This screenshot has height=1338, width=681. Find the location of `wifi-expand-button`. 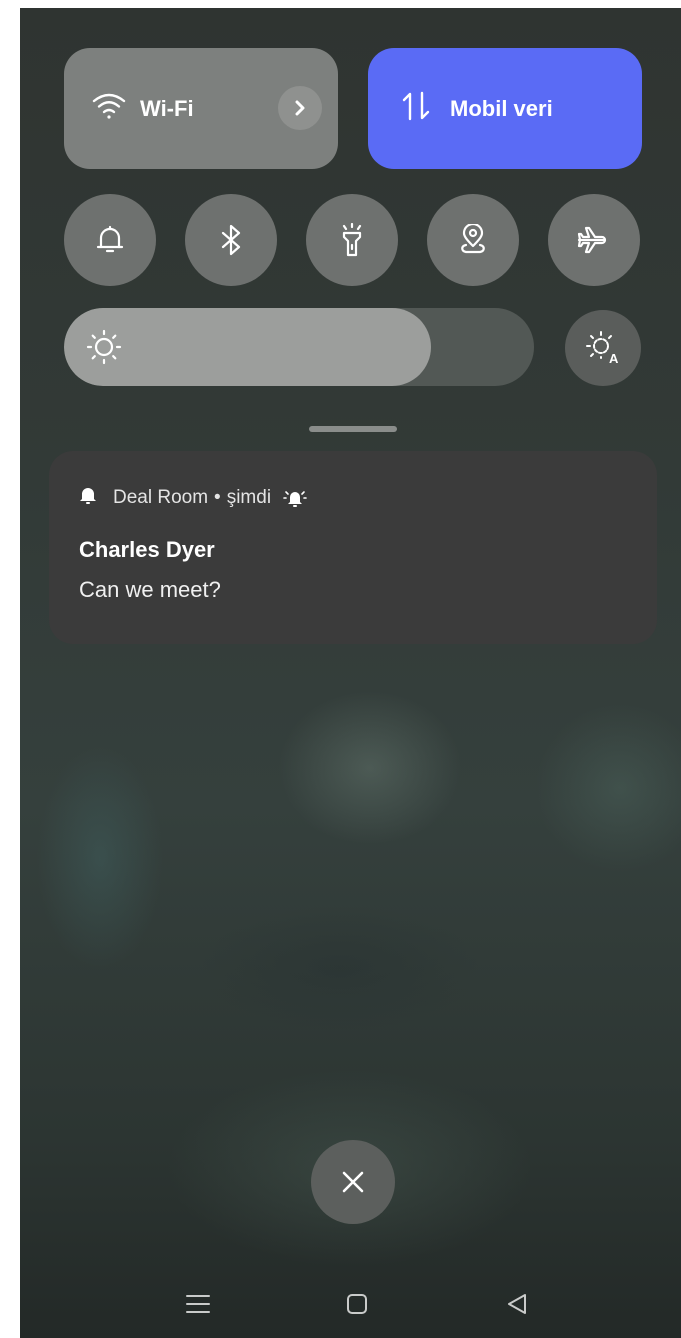

wifi-expand-button is located at coordinates (300, 108).